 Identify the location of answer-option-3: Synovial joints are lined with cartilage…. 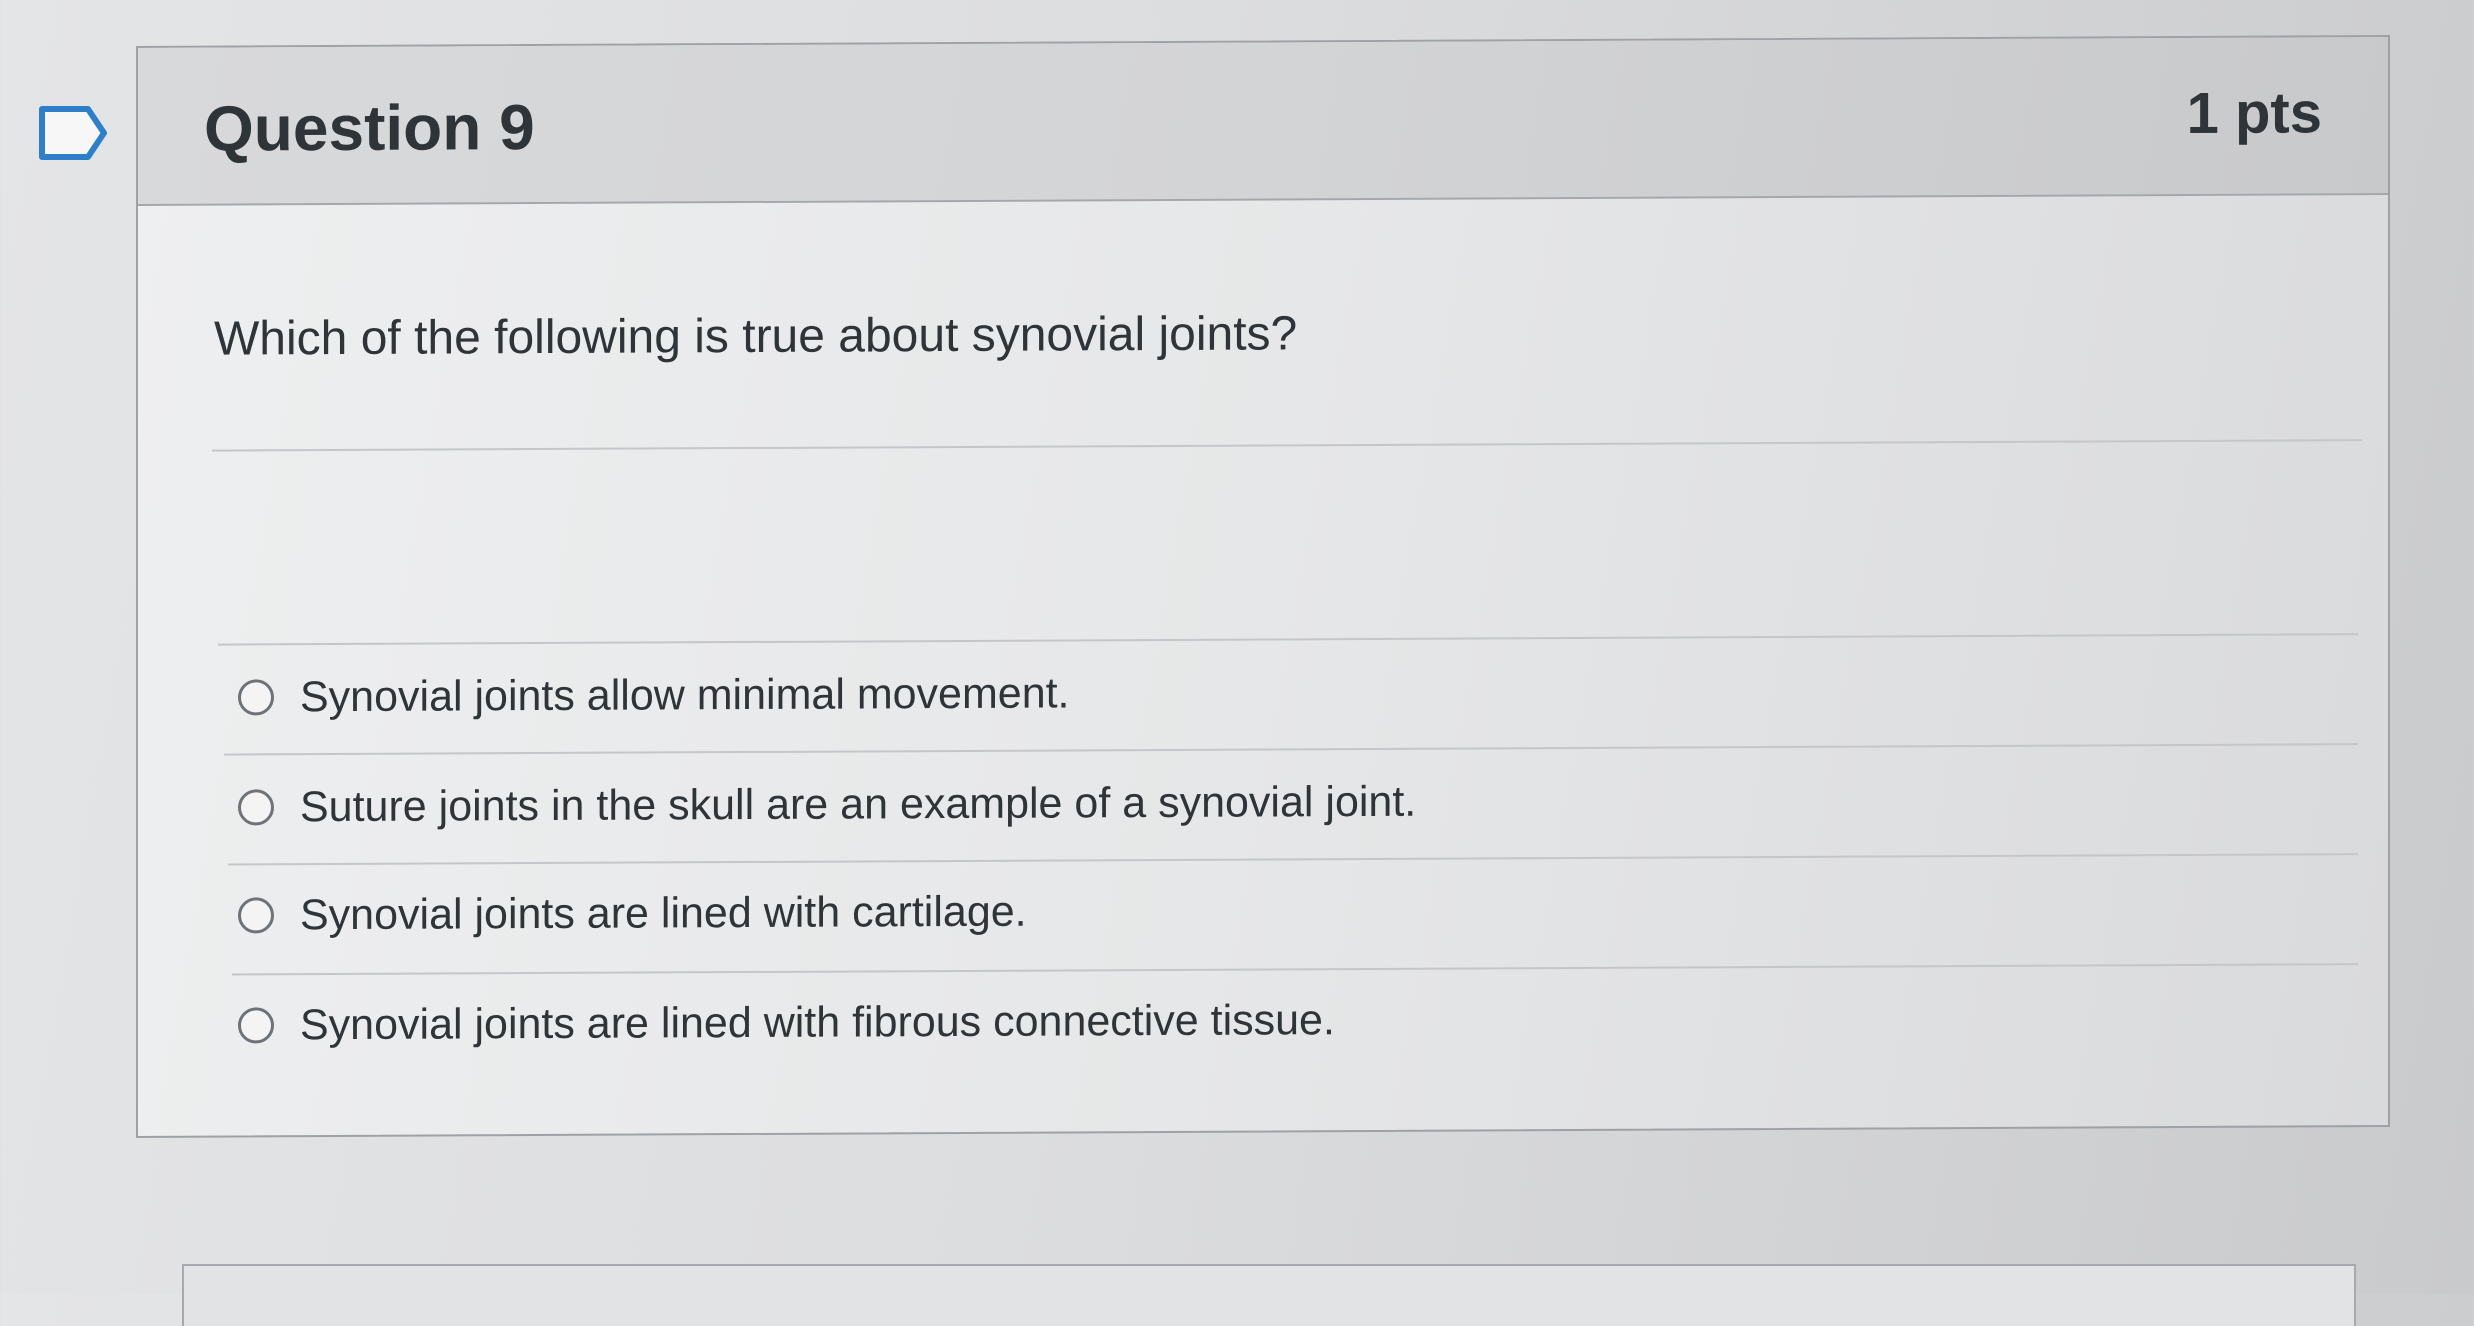
(1308, 910).